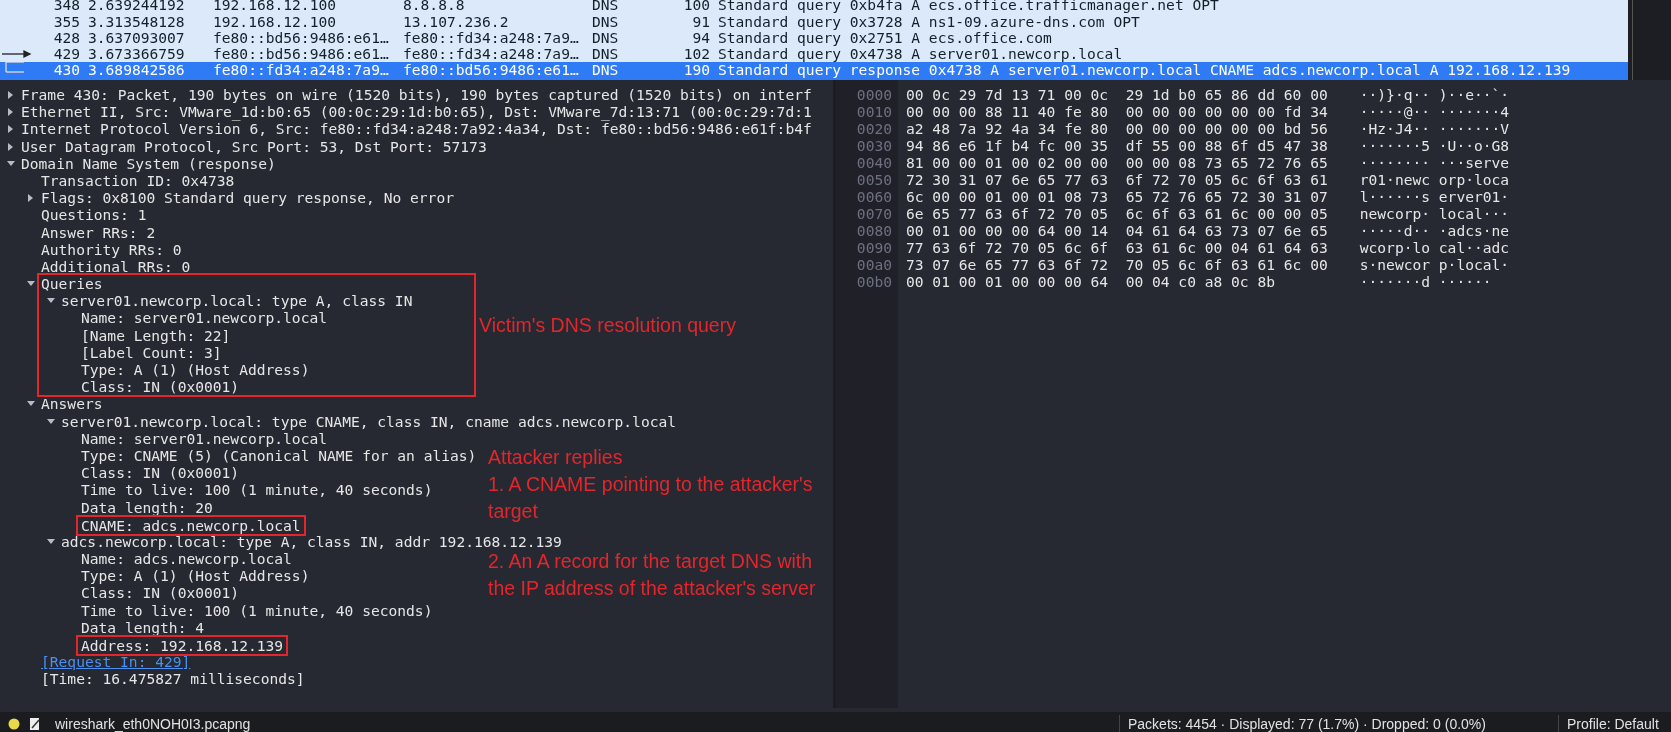  What do you see at coordinates (1117, 247) in the screenshot?
I see `hex-bytes: 77 63 6f 72 70 05 6c 6f 63 61 6c 00 04 61 64 63` at bounding box center [1117, 247].